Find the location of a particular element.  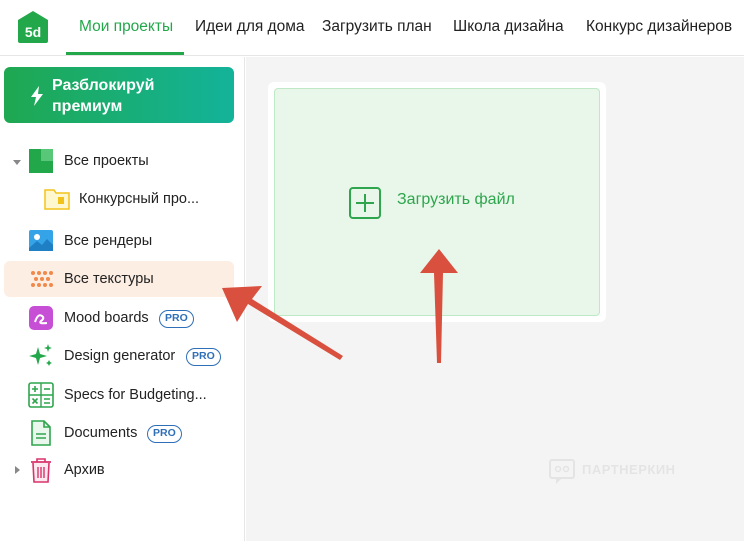

sidebar-item-design-generator: Design generator PRO is located at coordinates (119, 356).